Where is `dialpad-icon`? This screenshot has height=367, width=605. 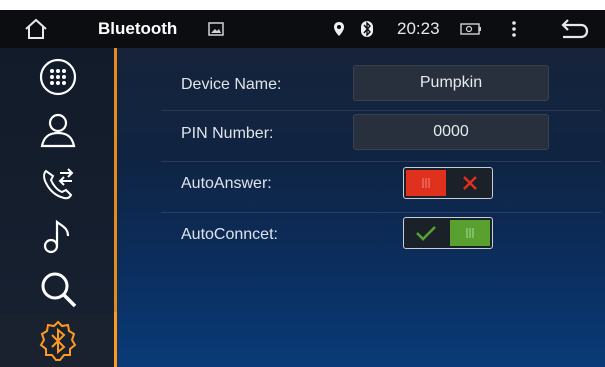
dialpad-icon is located at coordinates (58, 76).